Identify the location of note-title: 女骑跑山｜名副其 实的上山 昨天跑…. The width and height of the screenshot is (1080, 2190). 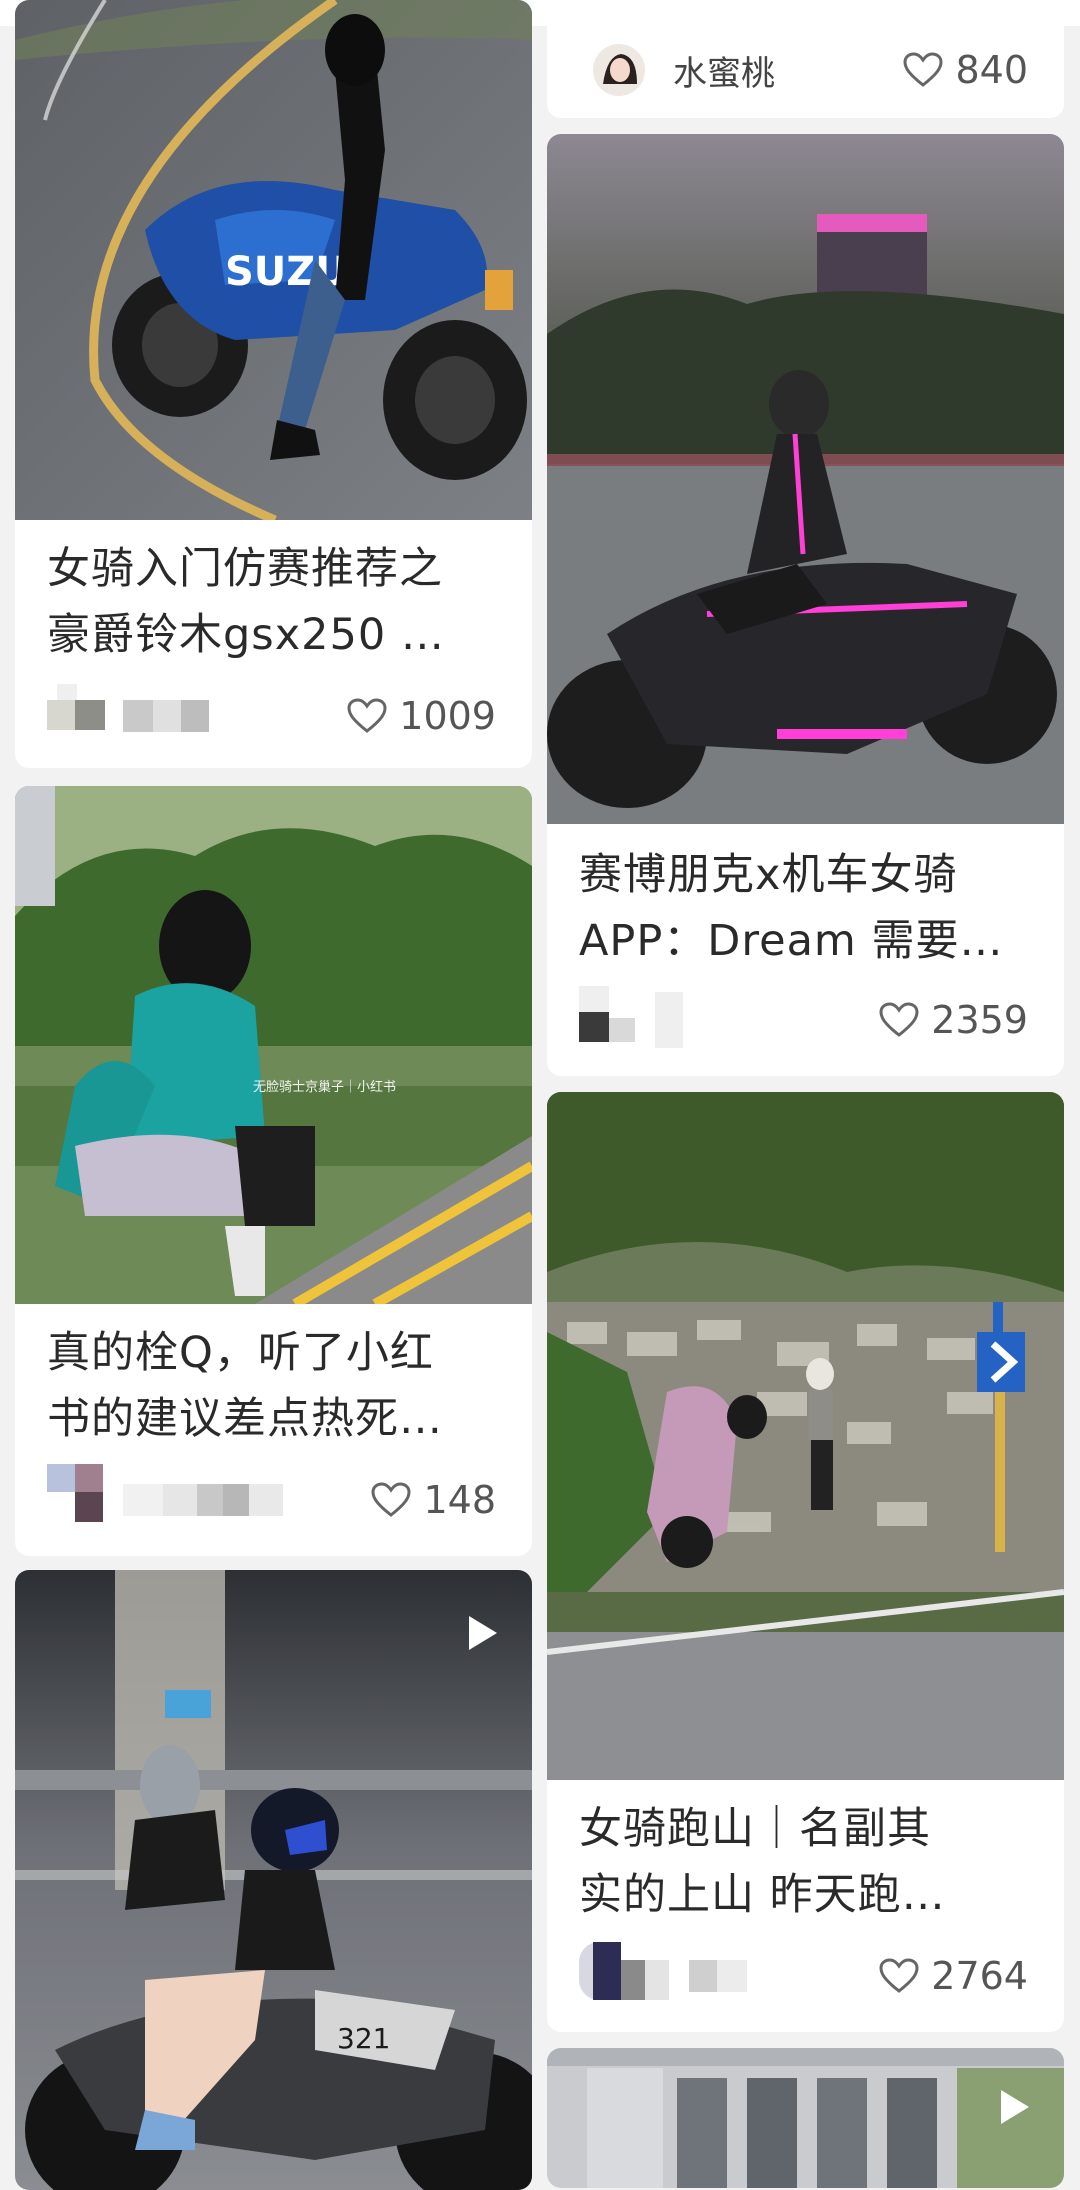
(805, 1862).